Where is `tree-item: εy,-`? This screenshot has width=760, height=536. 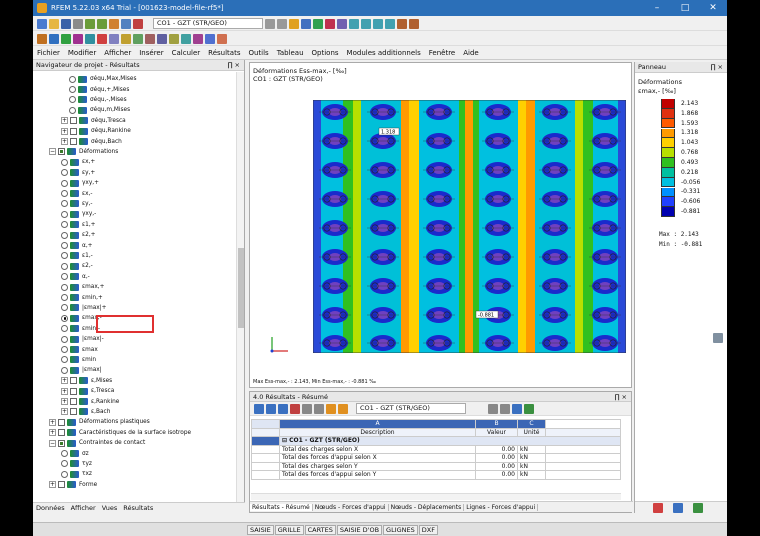
tree-item: εy,- is located at coordinates (77, 204).